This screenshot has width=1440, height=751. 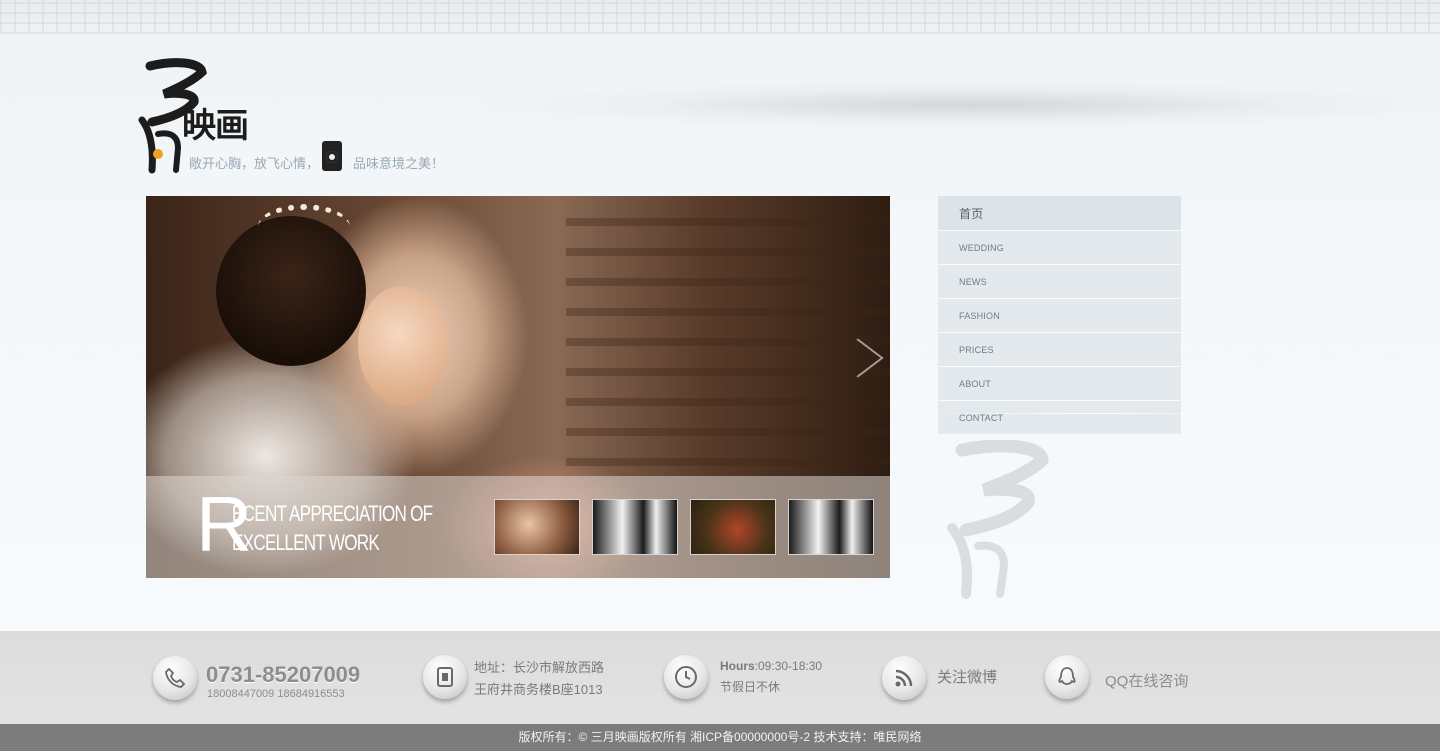 I want to click on logo-brand-text: 映画, so click(x=215, y=126).